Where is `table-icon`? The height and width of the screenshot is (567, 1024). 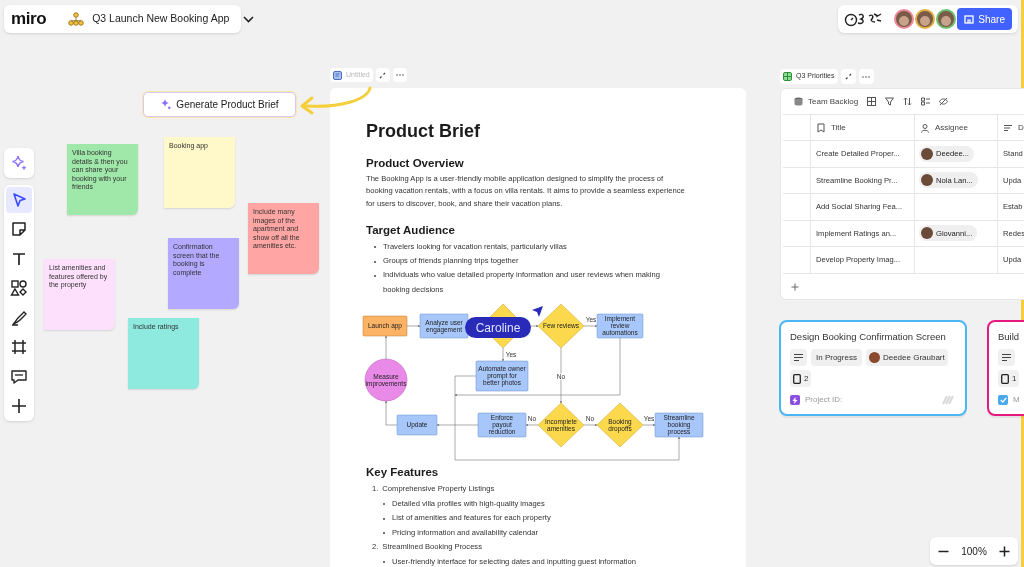
table-icon is located at coordinates (787, 76).